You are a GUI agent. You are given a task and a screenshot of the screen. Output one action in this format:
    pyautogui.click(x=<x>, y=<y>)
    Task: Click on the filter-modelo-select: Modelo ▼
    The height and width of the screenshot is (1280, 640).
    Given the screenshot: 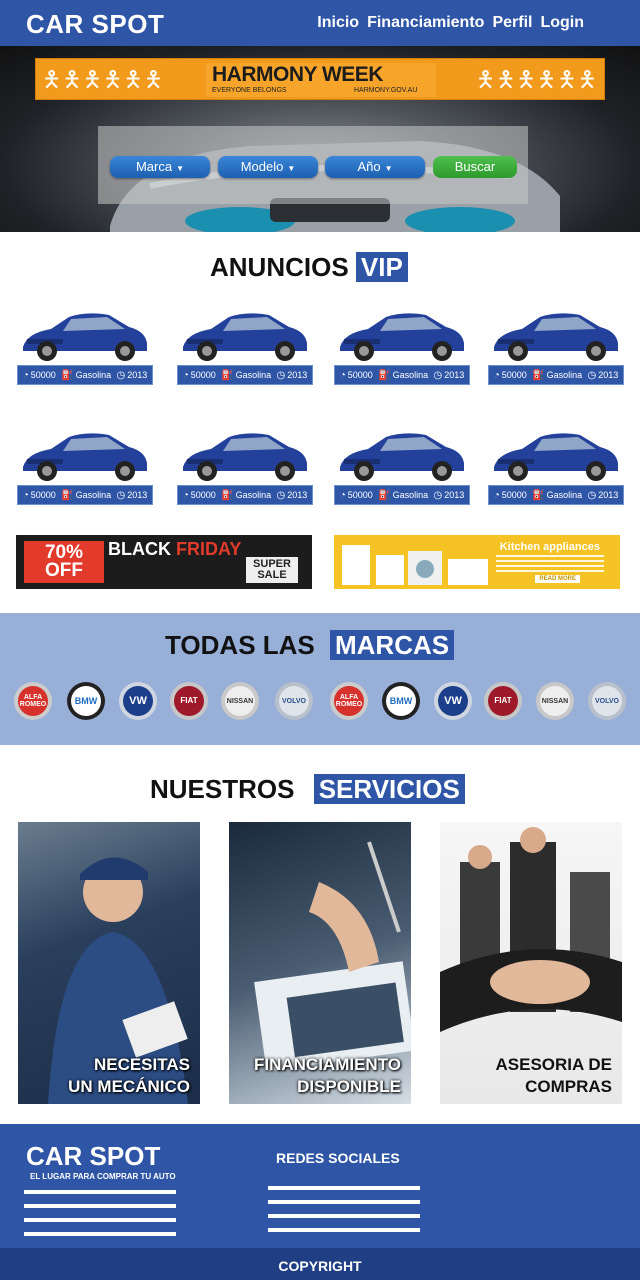 What is the action you would take?
    pyautogui.click(x=268, y=167)
    